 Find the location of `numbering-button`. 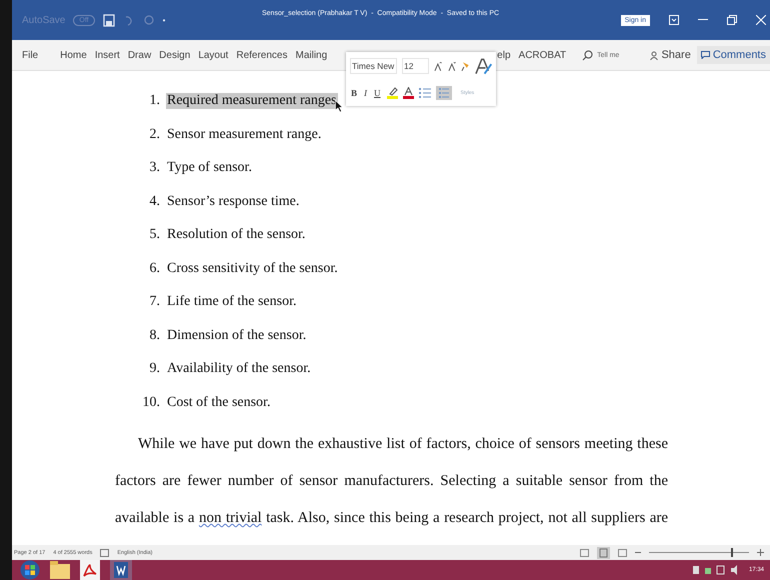

numbering-button is located at coordinates (444, 93).